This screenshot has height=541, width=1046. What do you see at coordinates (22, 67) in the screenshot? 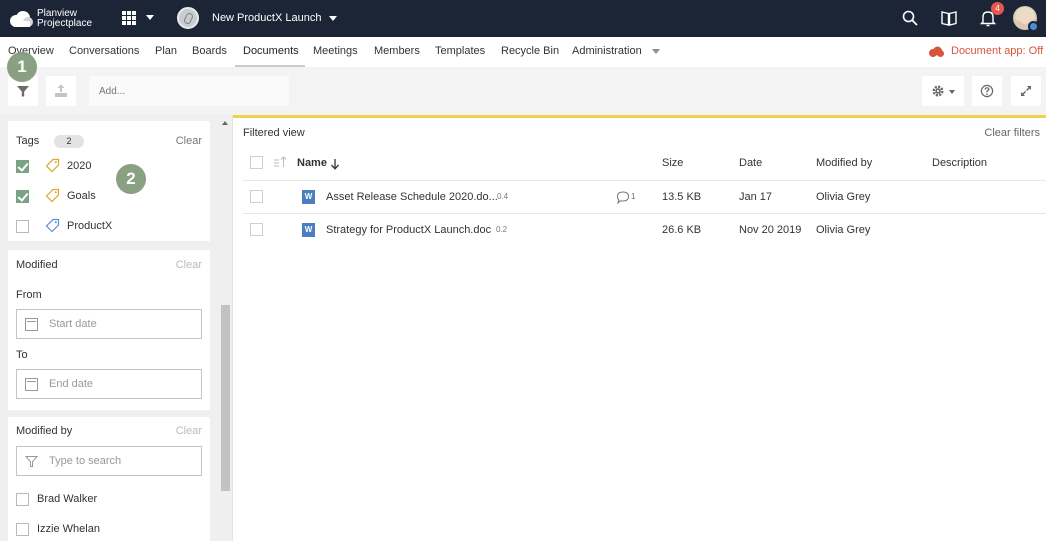
I see `step-1-callout: 1` at bounding box center [22, 67].